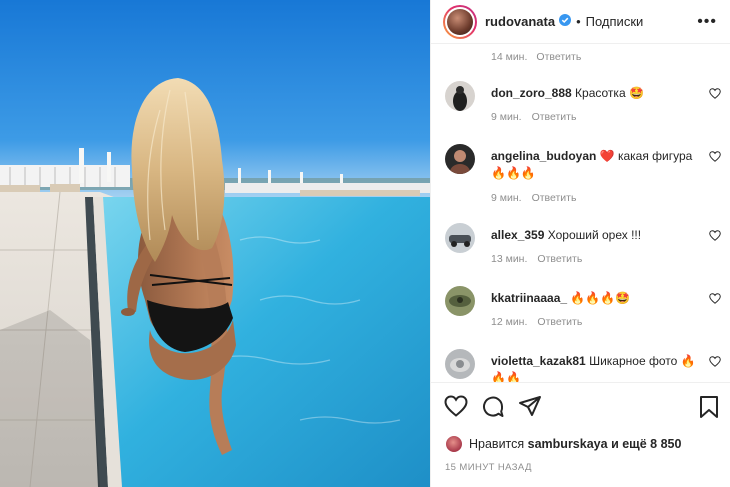 This screenshot has height=487, width=730. Describe the element at coordinates (456, 407) in the screenshot. I see `heart-outline-icon` at that location.